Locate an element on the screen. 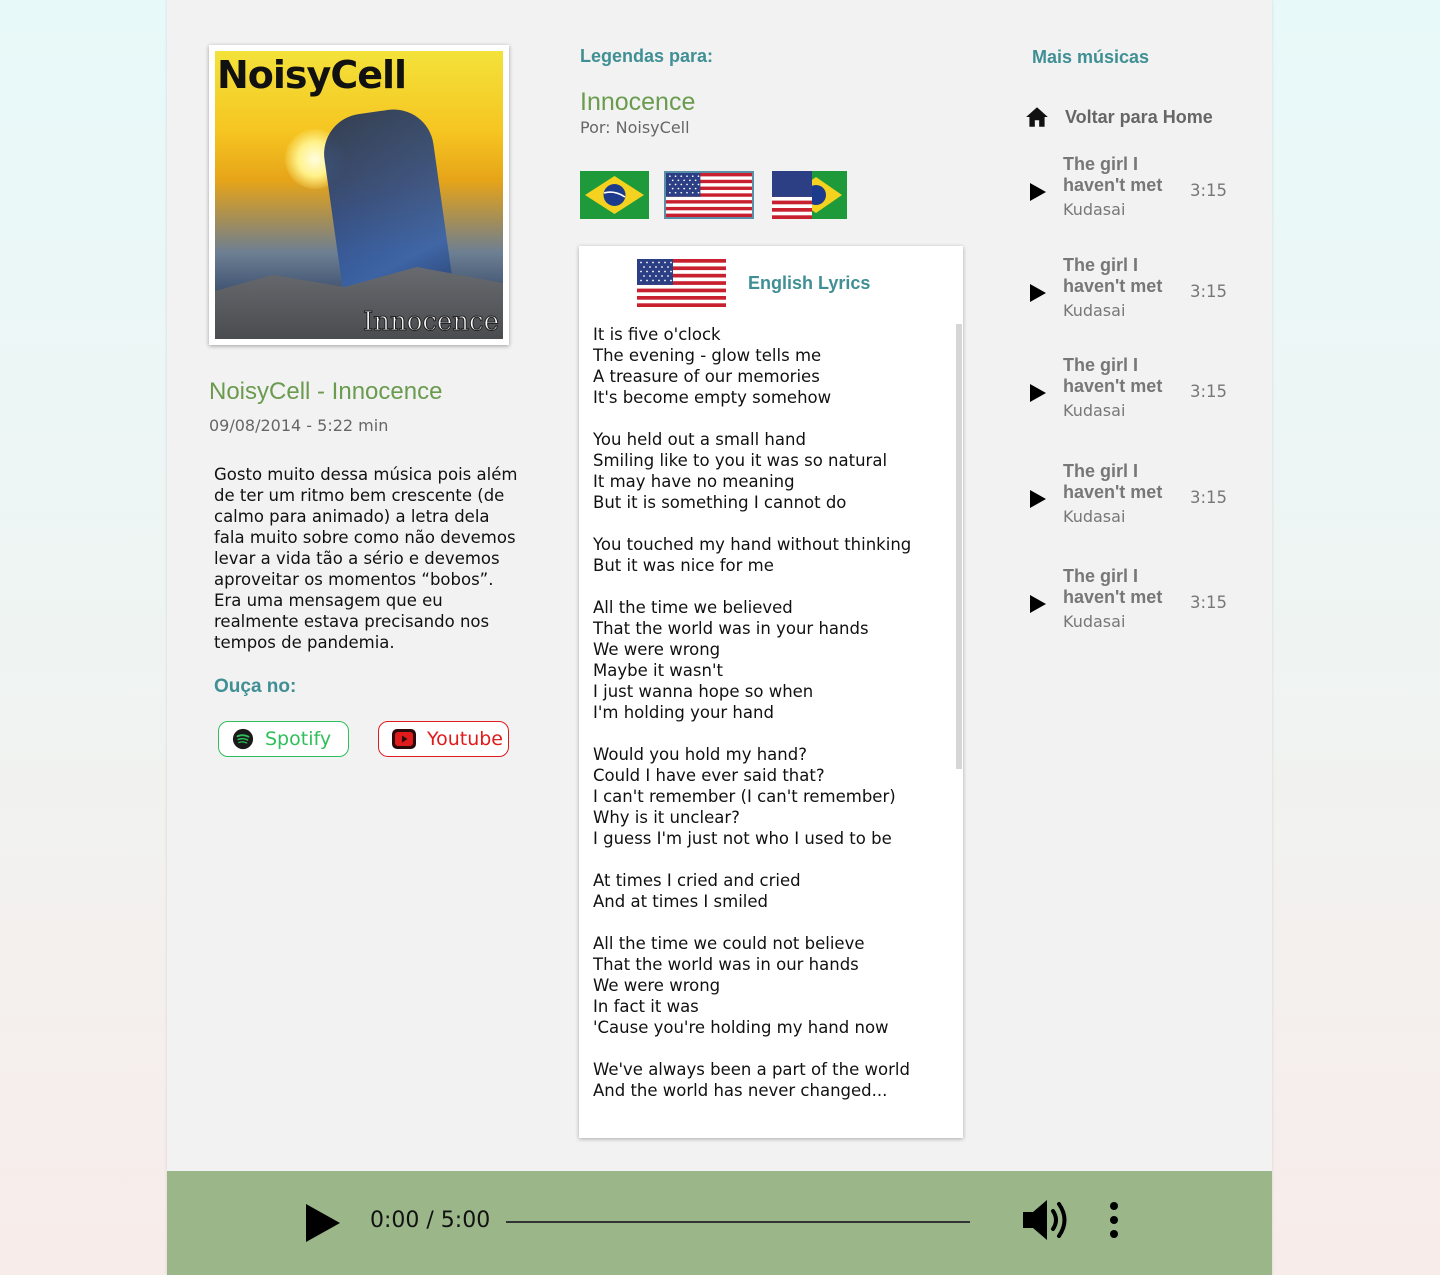  player-progress-track is located at coordinates (738, 1222).